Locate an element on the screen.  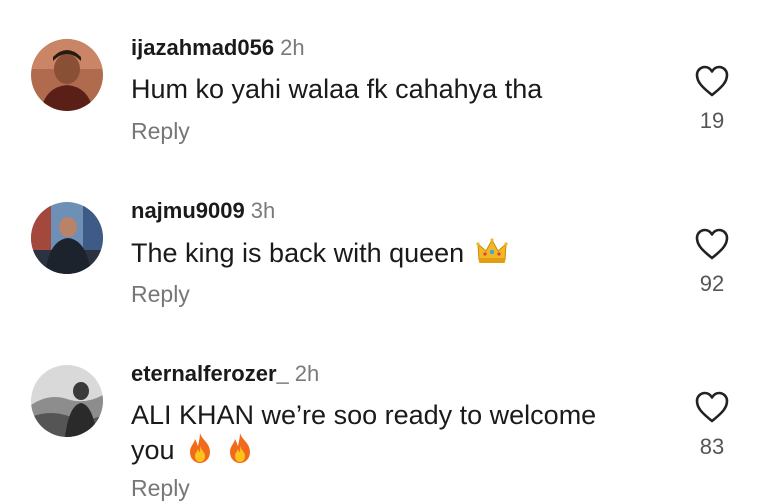
like-count: 19 is located at coordinates (712, 120).